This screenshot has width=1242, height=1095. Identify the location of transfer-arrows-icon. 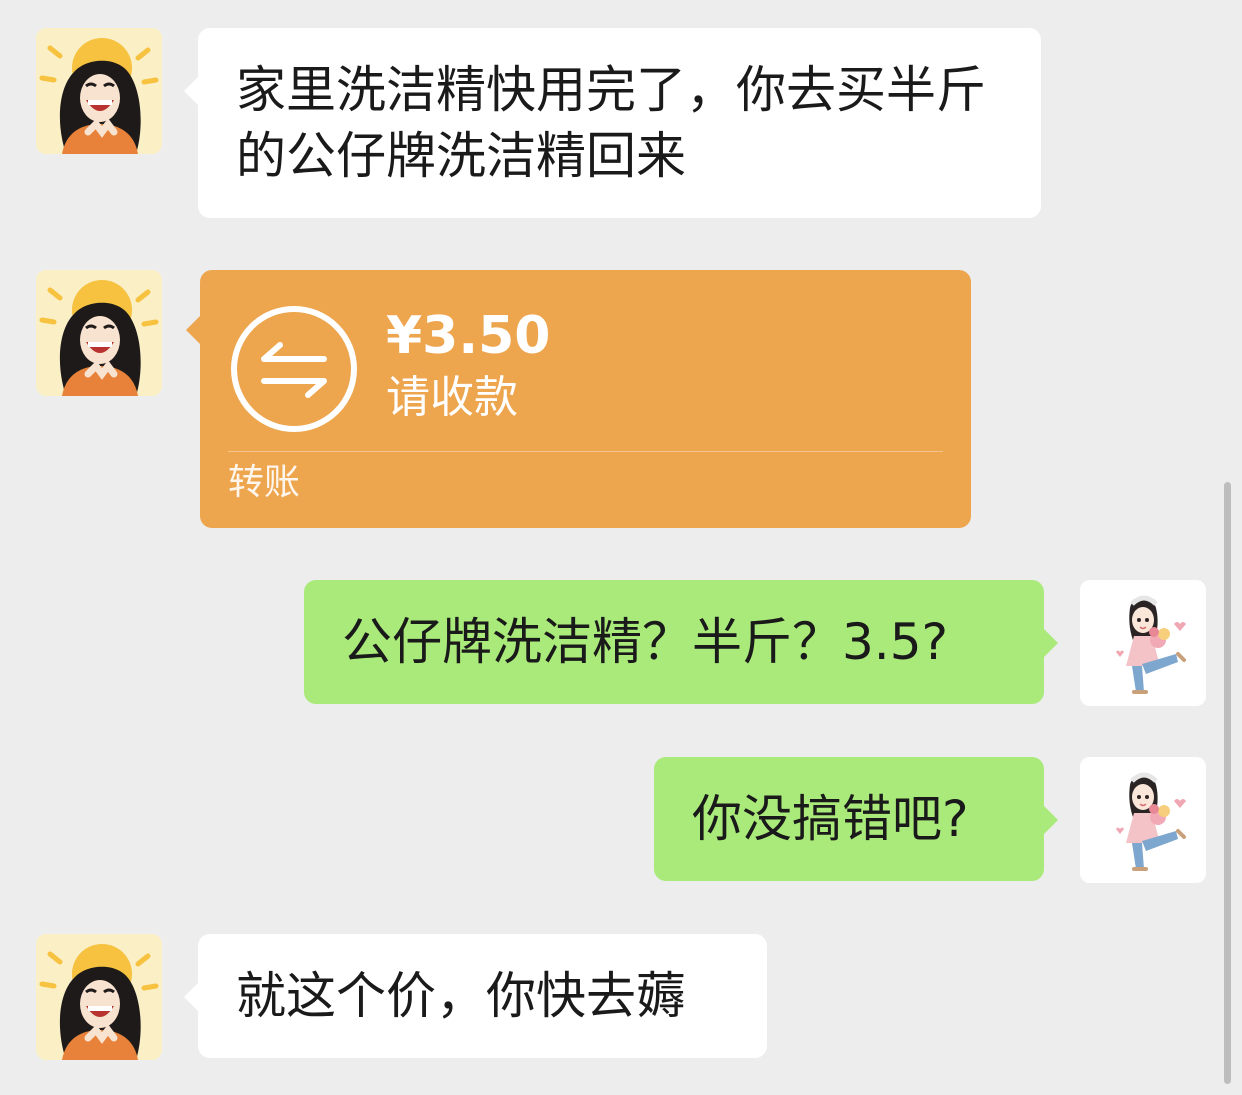
(294, 369).